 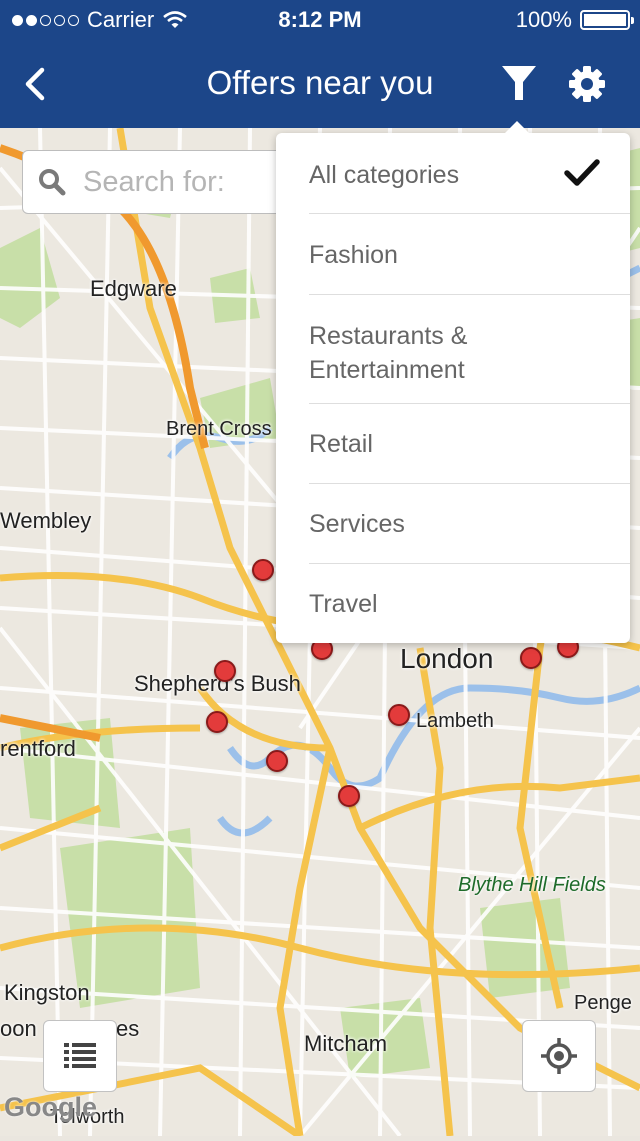 What do you see at coordinates (52, 182) in the screenshot?
I see `search-icon` at bounding box center [52, 182].